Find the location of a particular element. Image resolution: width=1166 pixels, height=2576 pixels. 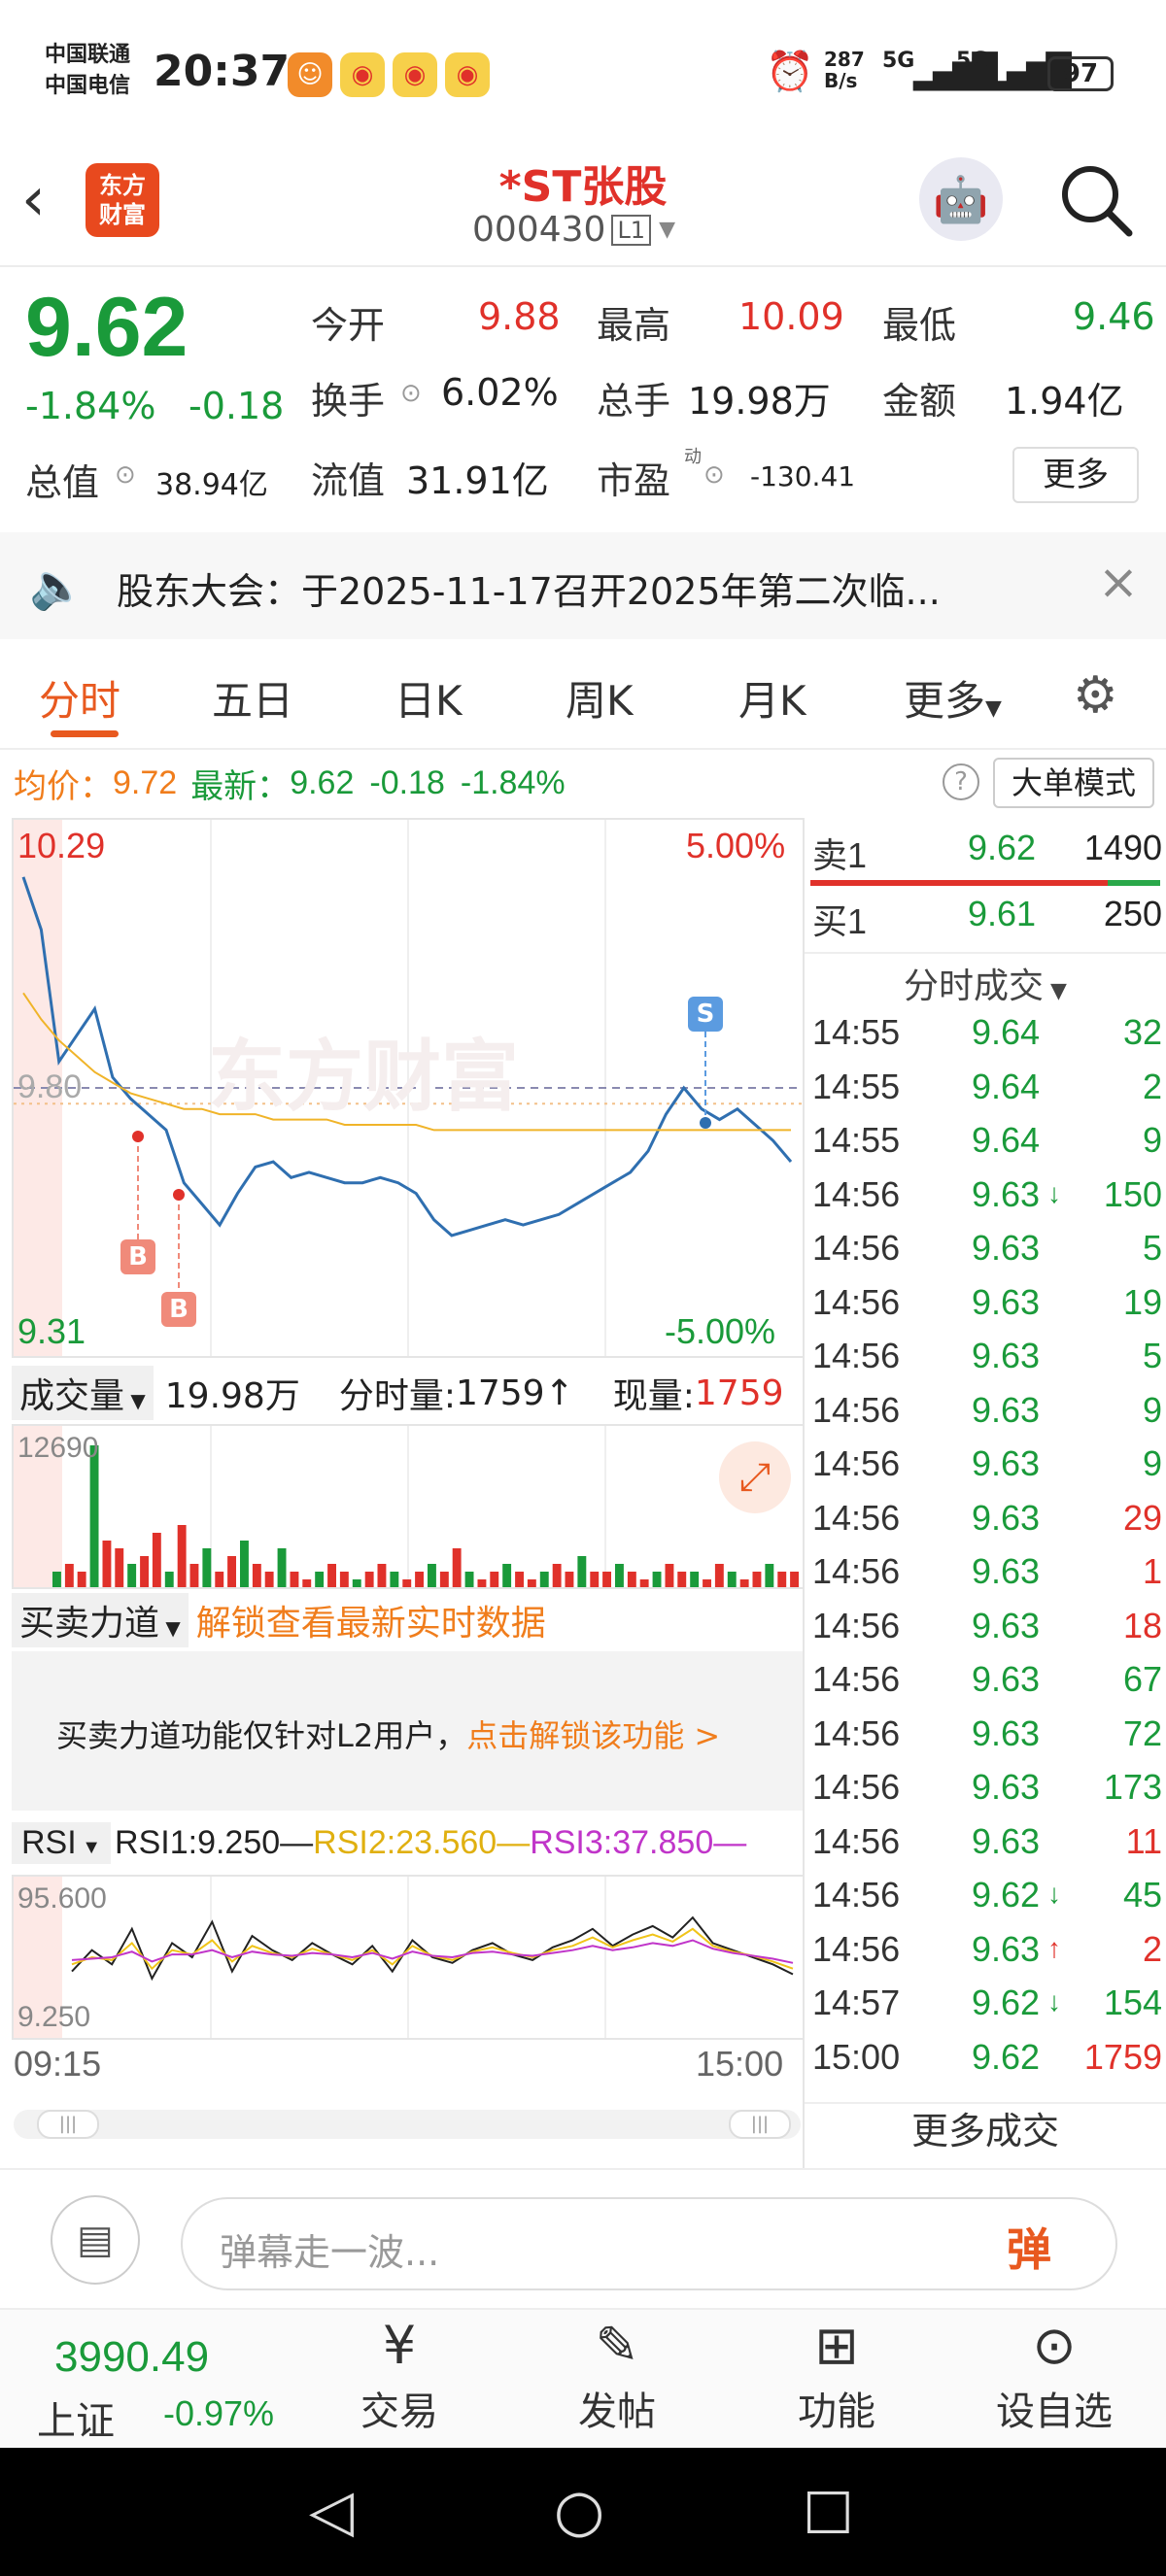

scrollbar-right-handle: ||| is located at coordinates (760, 2124).